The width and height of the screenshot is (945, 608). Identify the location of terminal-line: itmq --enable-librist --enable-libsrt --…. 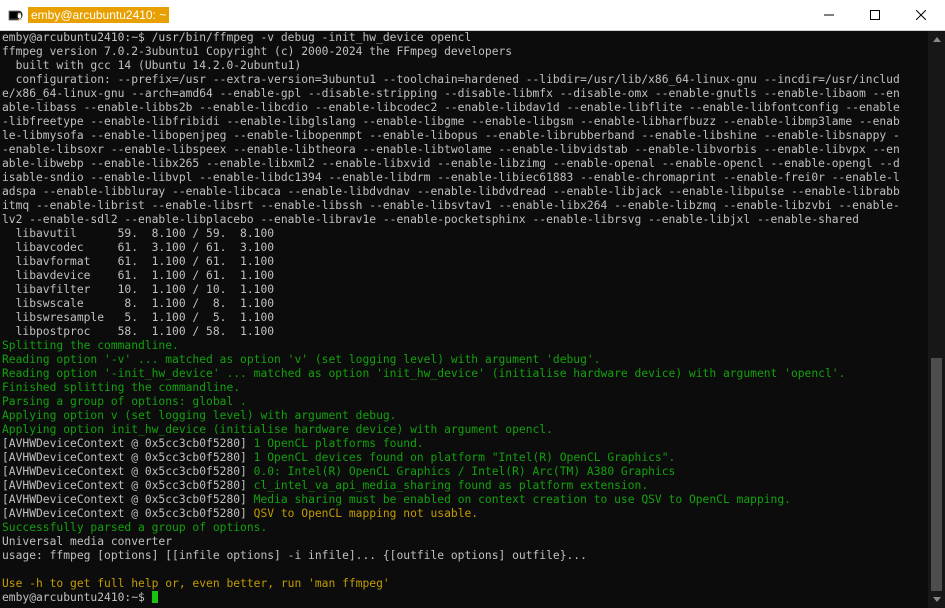
(451, 205).